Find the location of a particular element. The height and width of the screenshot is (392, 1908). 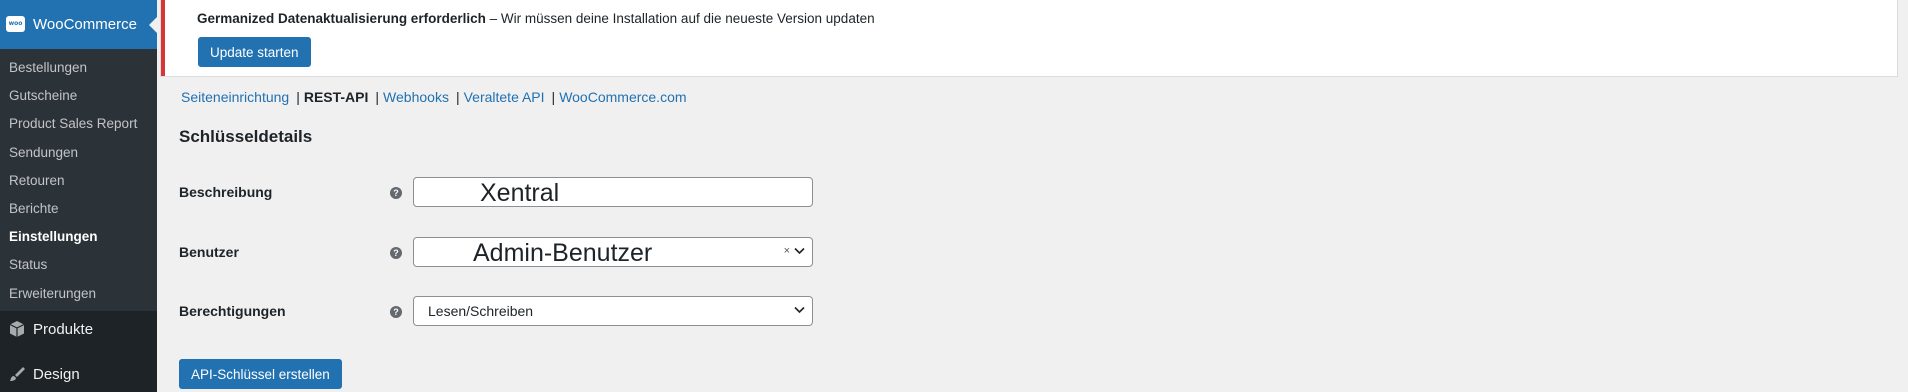

submenu-item-berichte: Berichte is located at coordinates (78, 209).